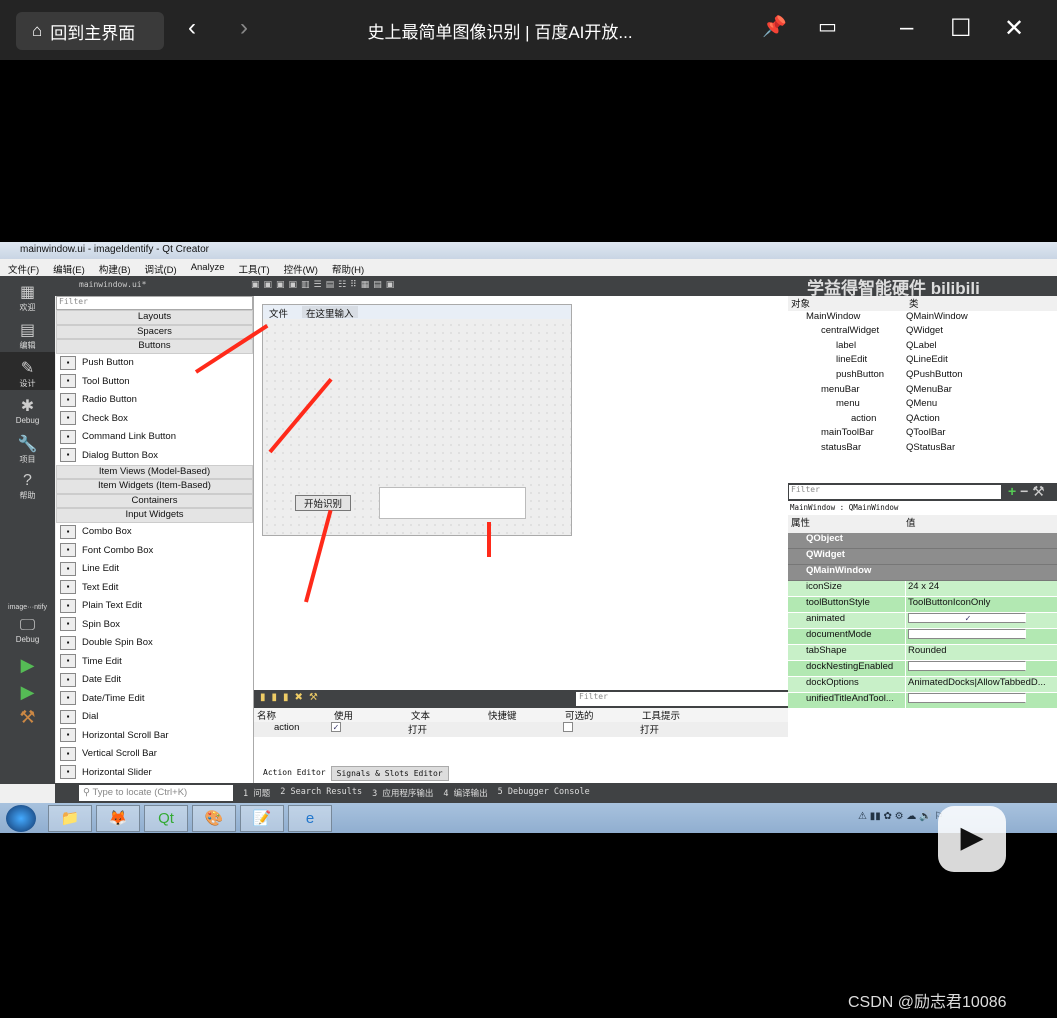  I want to click on output-pane-button: 2 Search Results, so click(321, 793).